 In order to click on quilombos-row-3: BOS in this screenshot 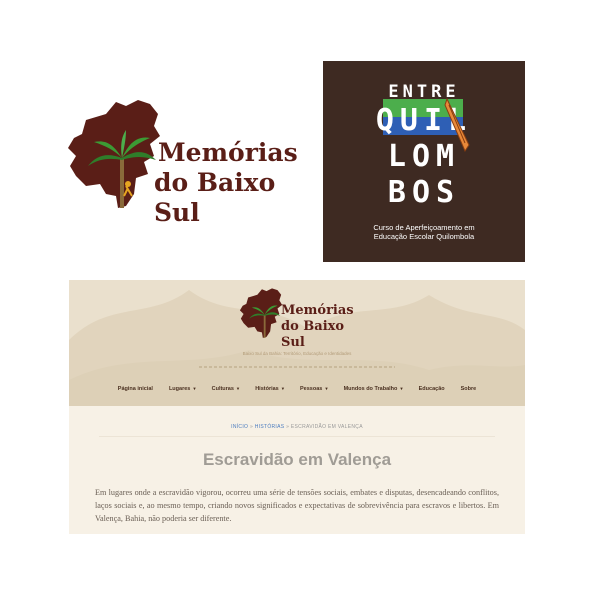, I will do `click(424, 192)`.